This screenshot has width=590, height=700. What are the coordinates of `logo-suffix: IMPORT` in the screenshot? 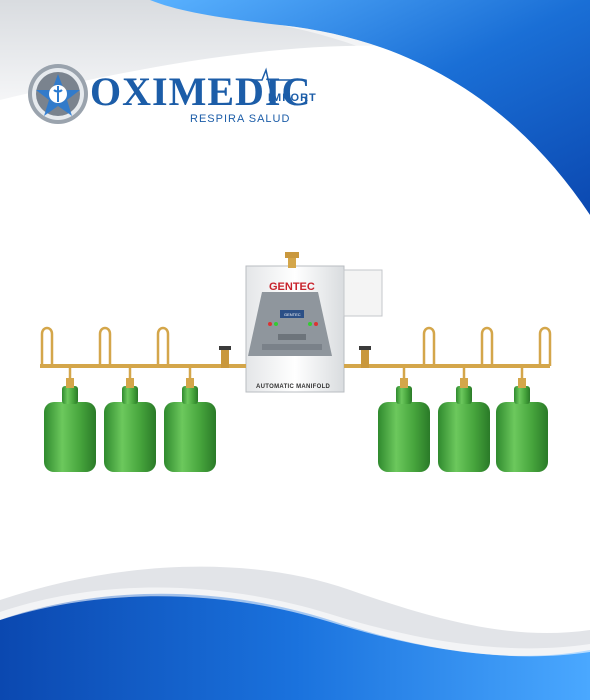 It's located at (292, 98).